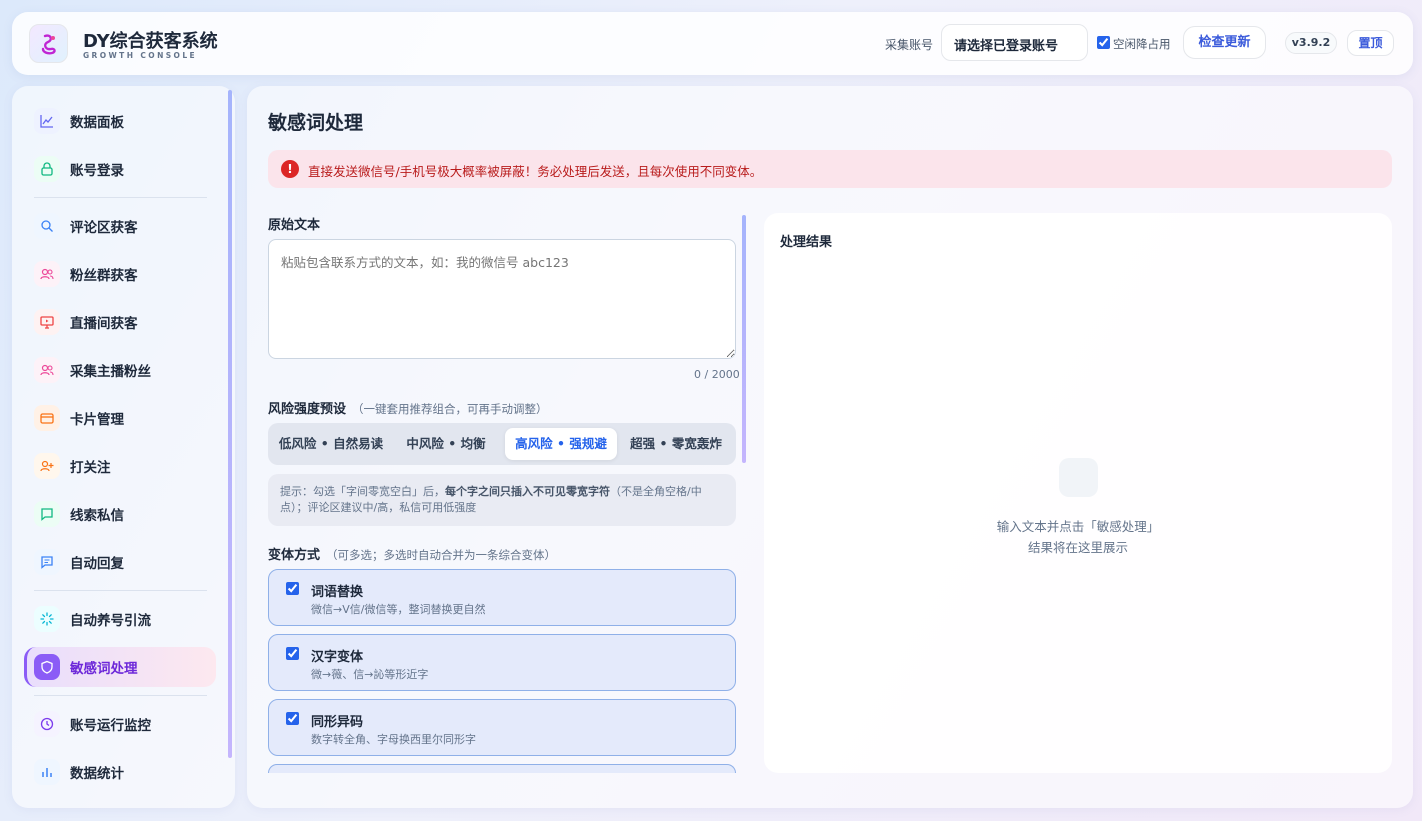 This screenshot has height=821, width=1422. I want to click on sidebar-item-label: 打关注, so click(90, 468).